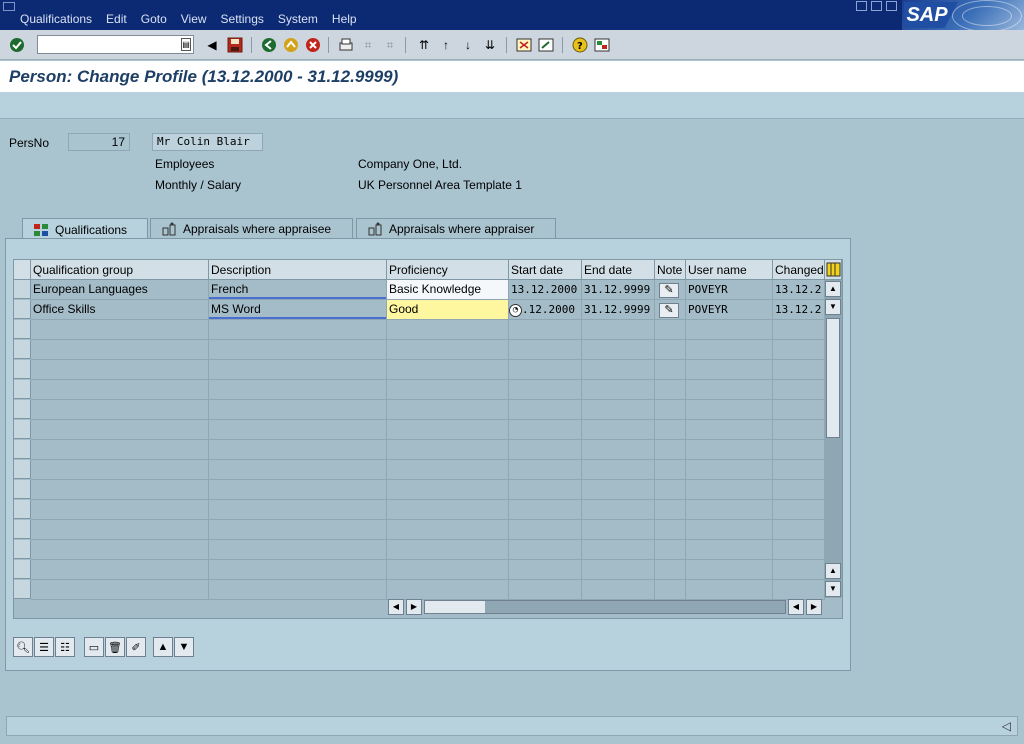  I want to click on find-icon: ⌗, so click(368, 45).